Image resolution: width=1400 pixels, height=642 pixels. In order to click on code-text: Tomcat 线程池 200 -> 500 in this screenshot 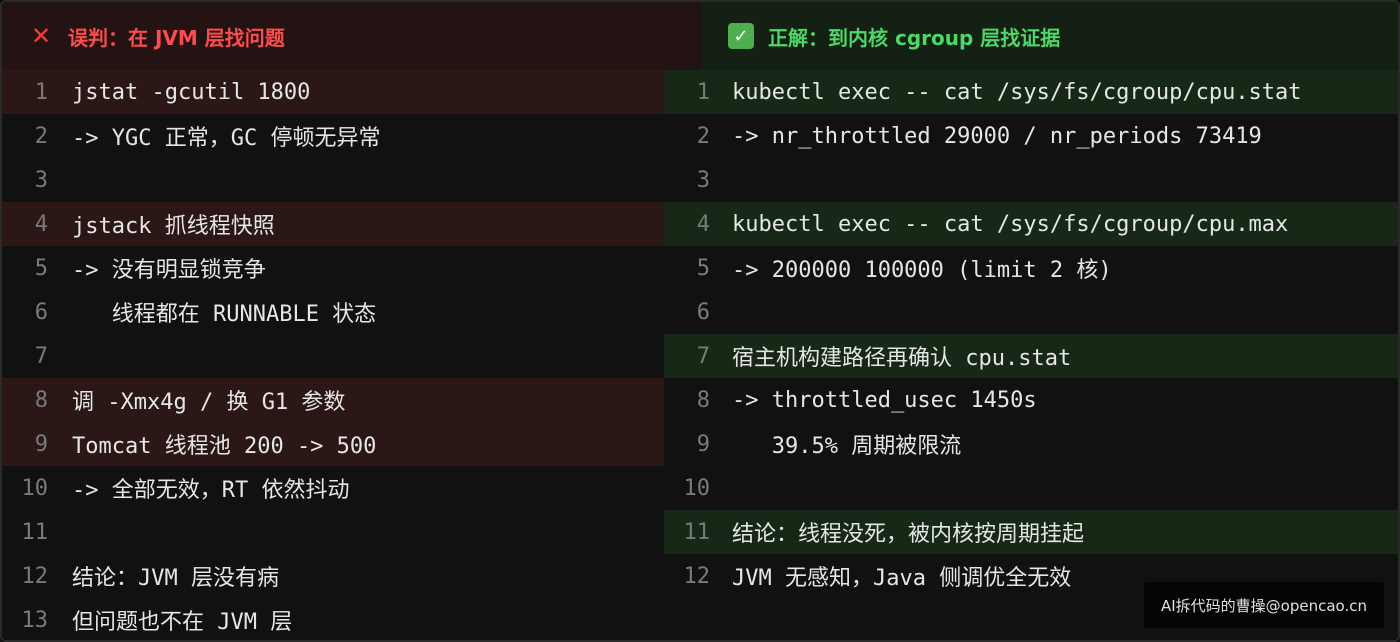, I will do `click(224, 446)`.